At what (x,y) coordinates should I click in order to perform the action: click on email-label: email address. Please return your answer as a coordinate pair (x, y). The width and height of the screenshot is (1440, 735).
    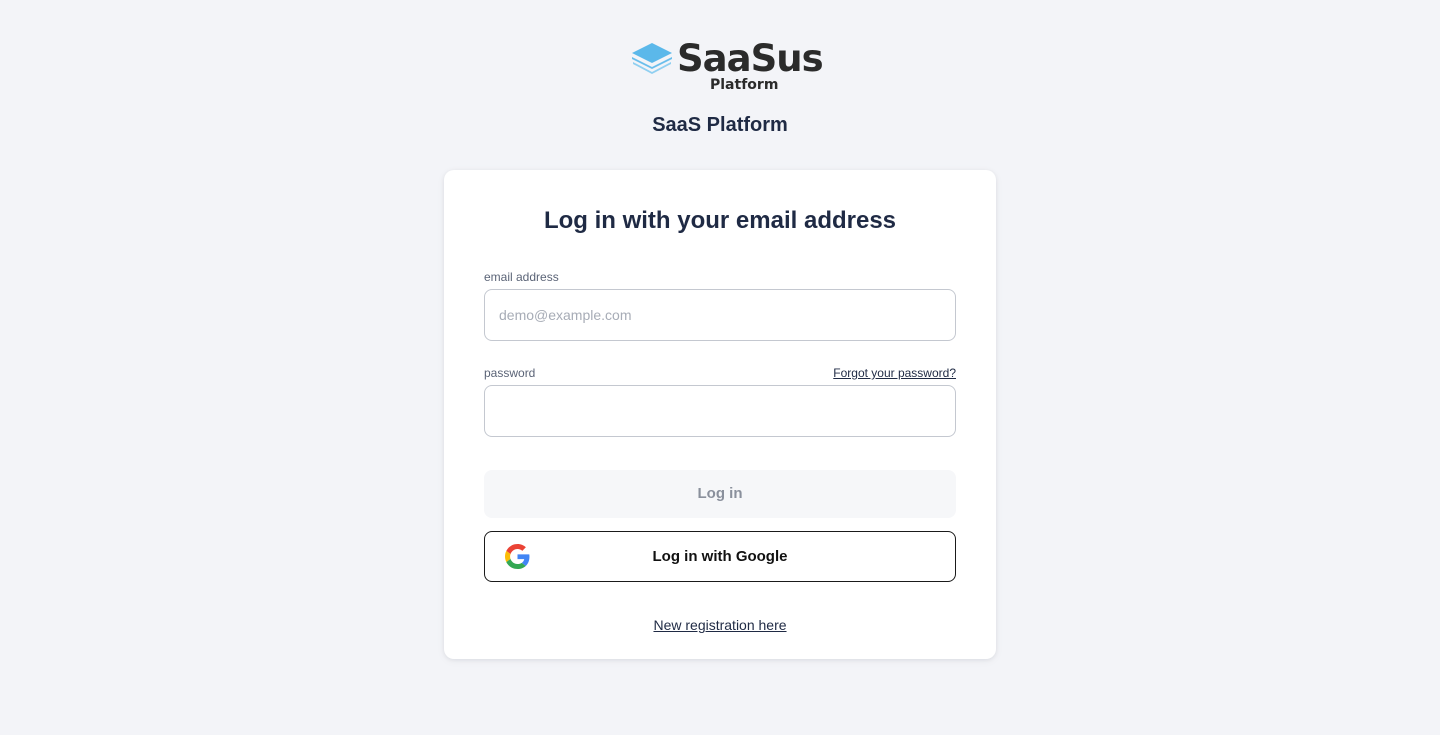
    Looking at the image, I should click on (521, 277).